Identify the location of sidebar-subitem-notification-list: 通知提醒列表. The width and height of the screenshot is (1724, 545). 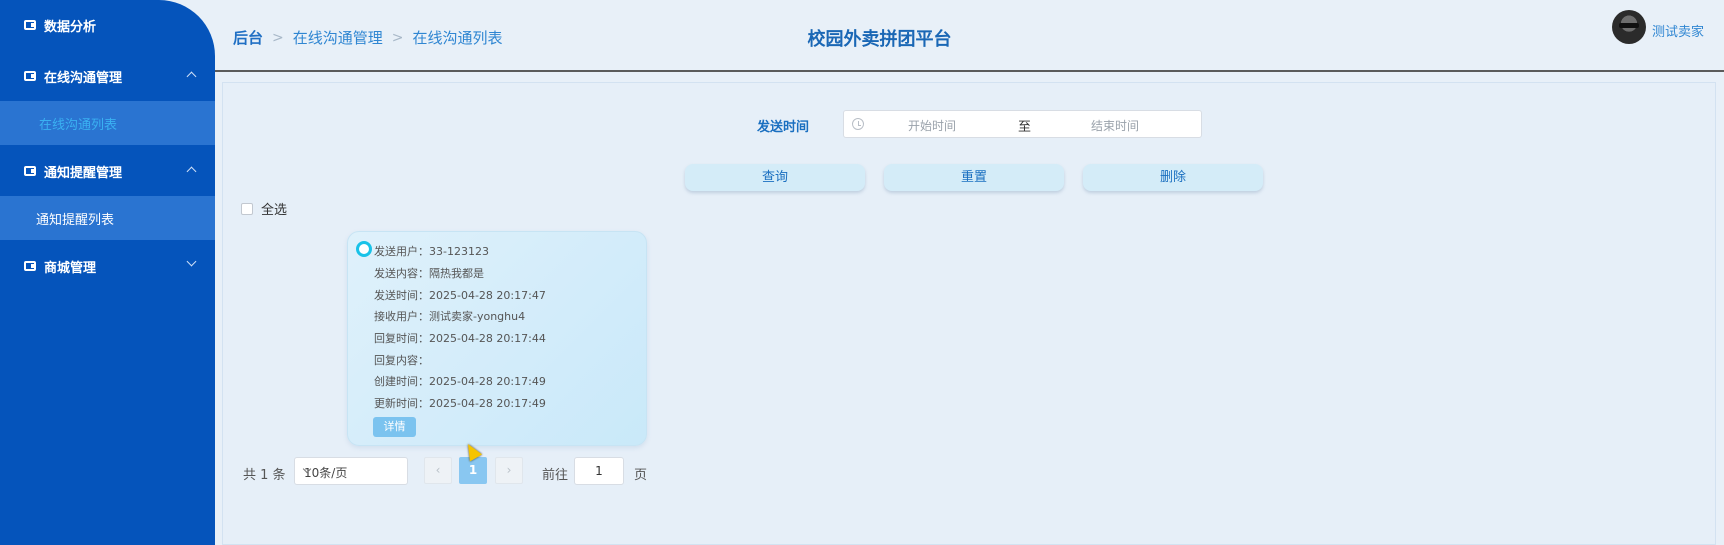
(107, 218).